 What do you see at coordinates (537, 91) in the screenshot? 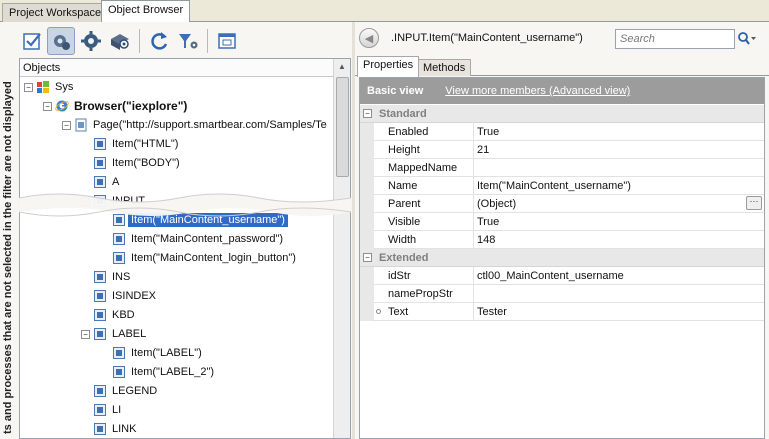
I see `advanced-view-link: View more members (Advanced view)` at bounding box center [537, 91].